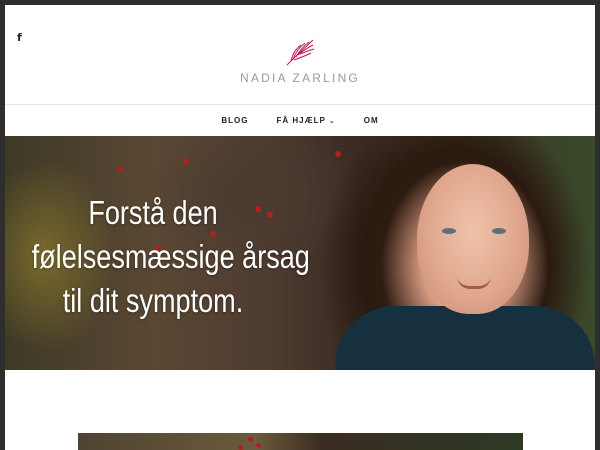 This screenshot has height=450, width=600. Describe the element at coordinates (465, 338) in the screenshot. I see `hero-photo-shirt` at that location.